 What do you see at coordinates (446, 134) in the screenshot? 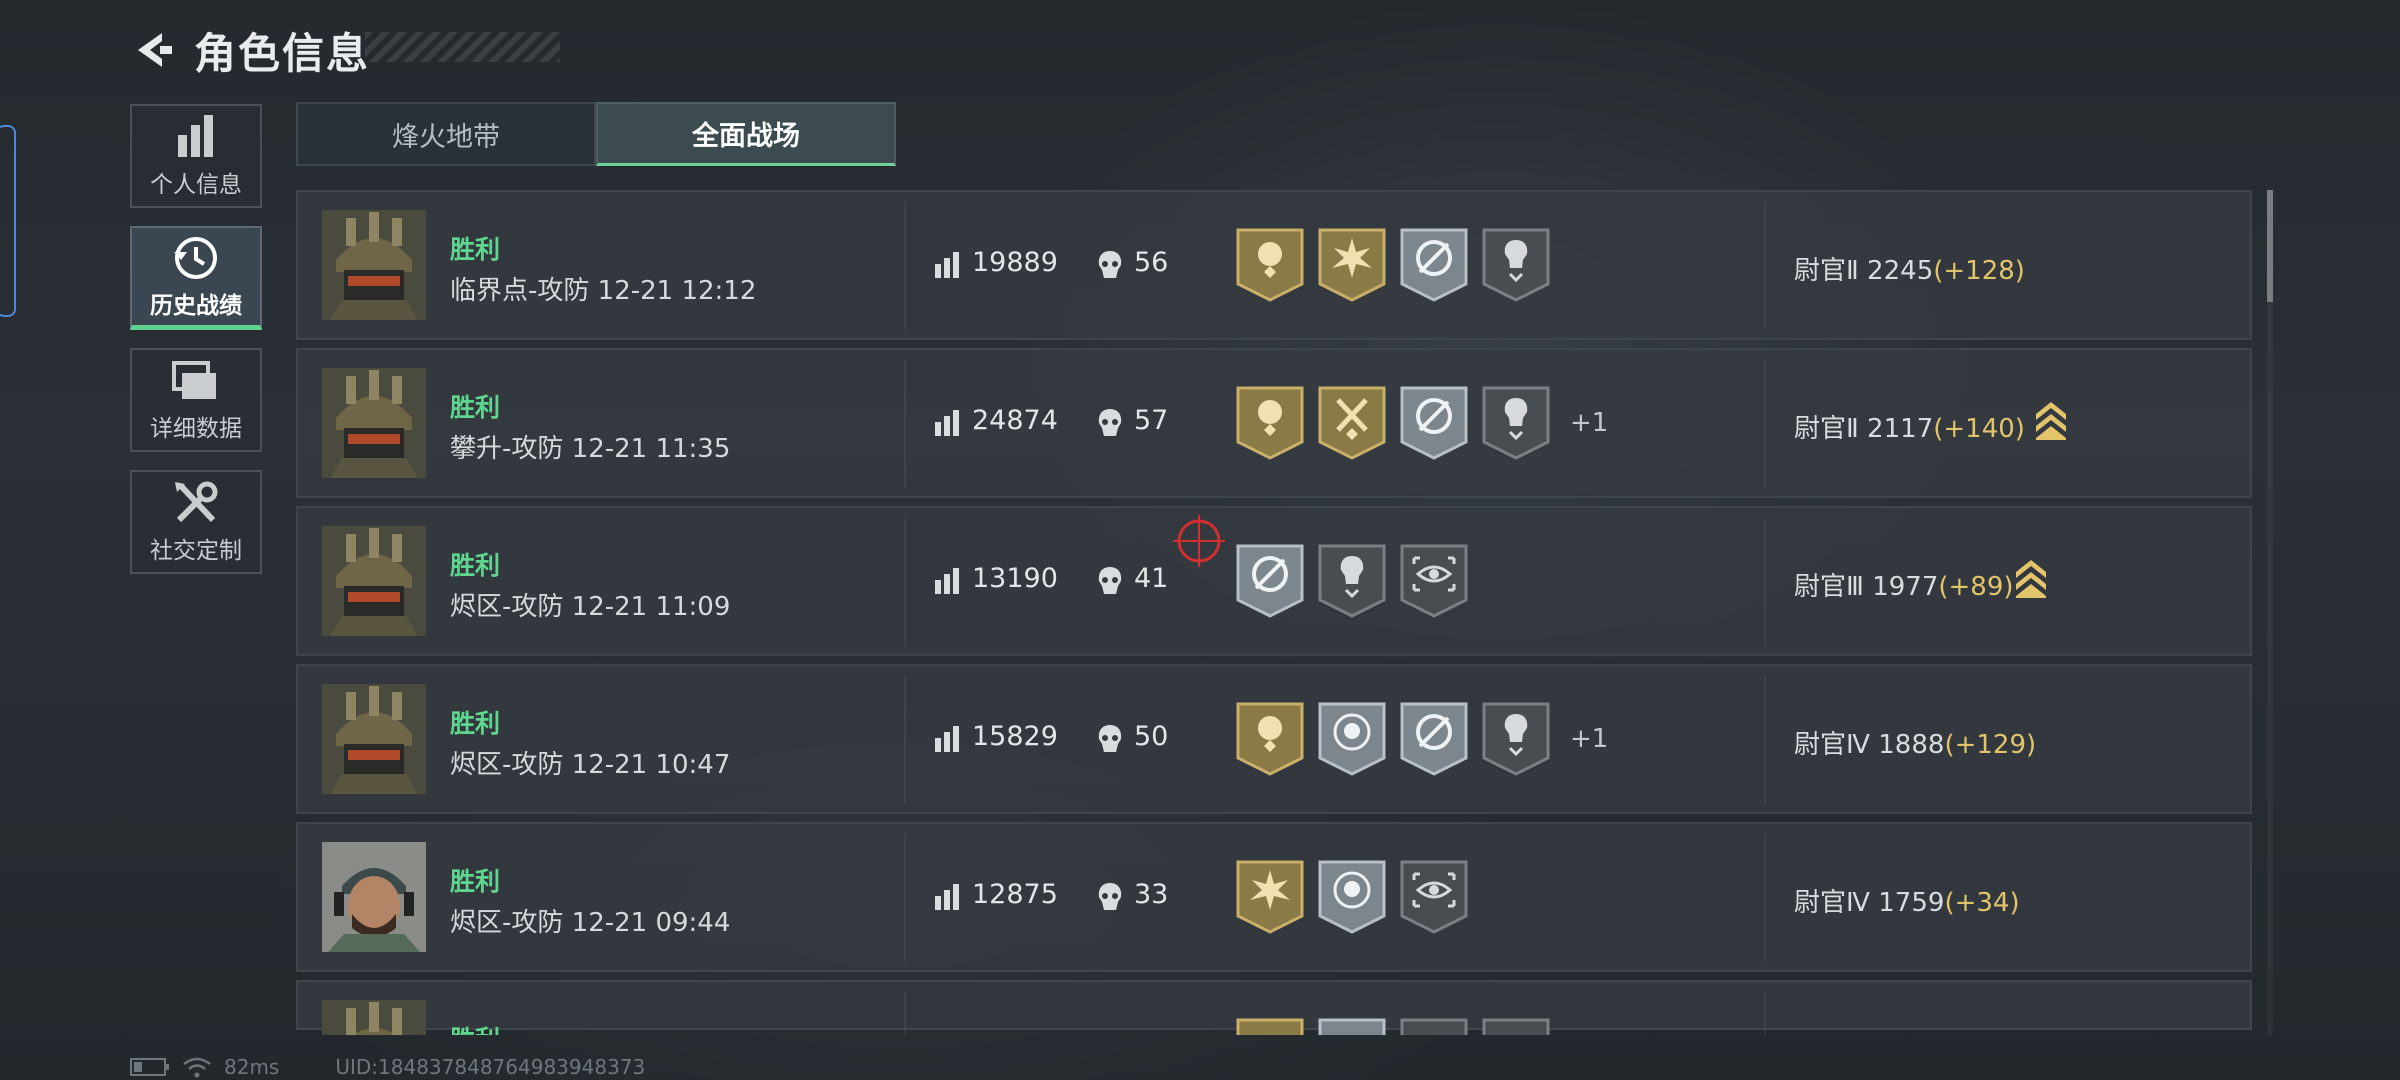
I see `tab-hazard-zone: 烽火地带` at bounding box center [446, 134].